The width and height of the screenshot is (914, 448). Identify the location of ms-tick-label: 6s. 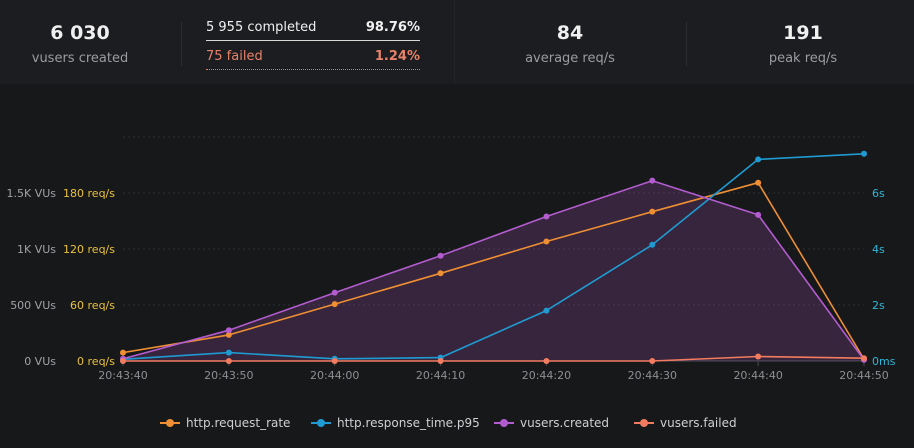
(878, 193).